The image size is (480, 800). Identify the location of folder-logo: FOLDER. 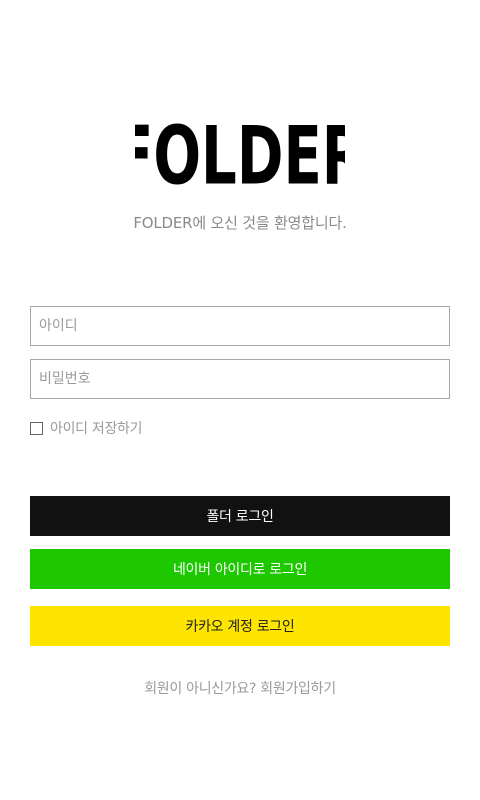
(240, 151).